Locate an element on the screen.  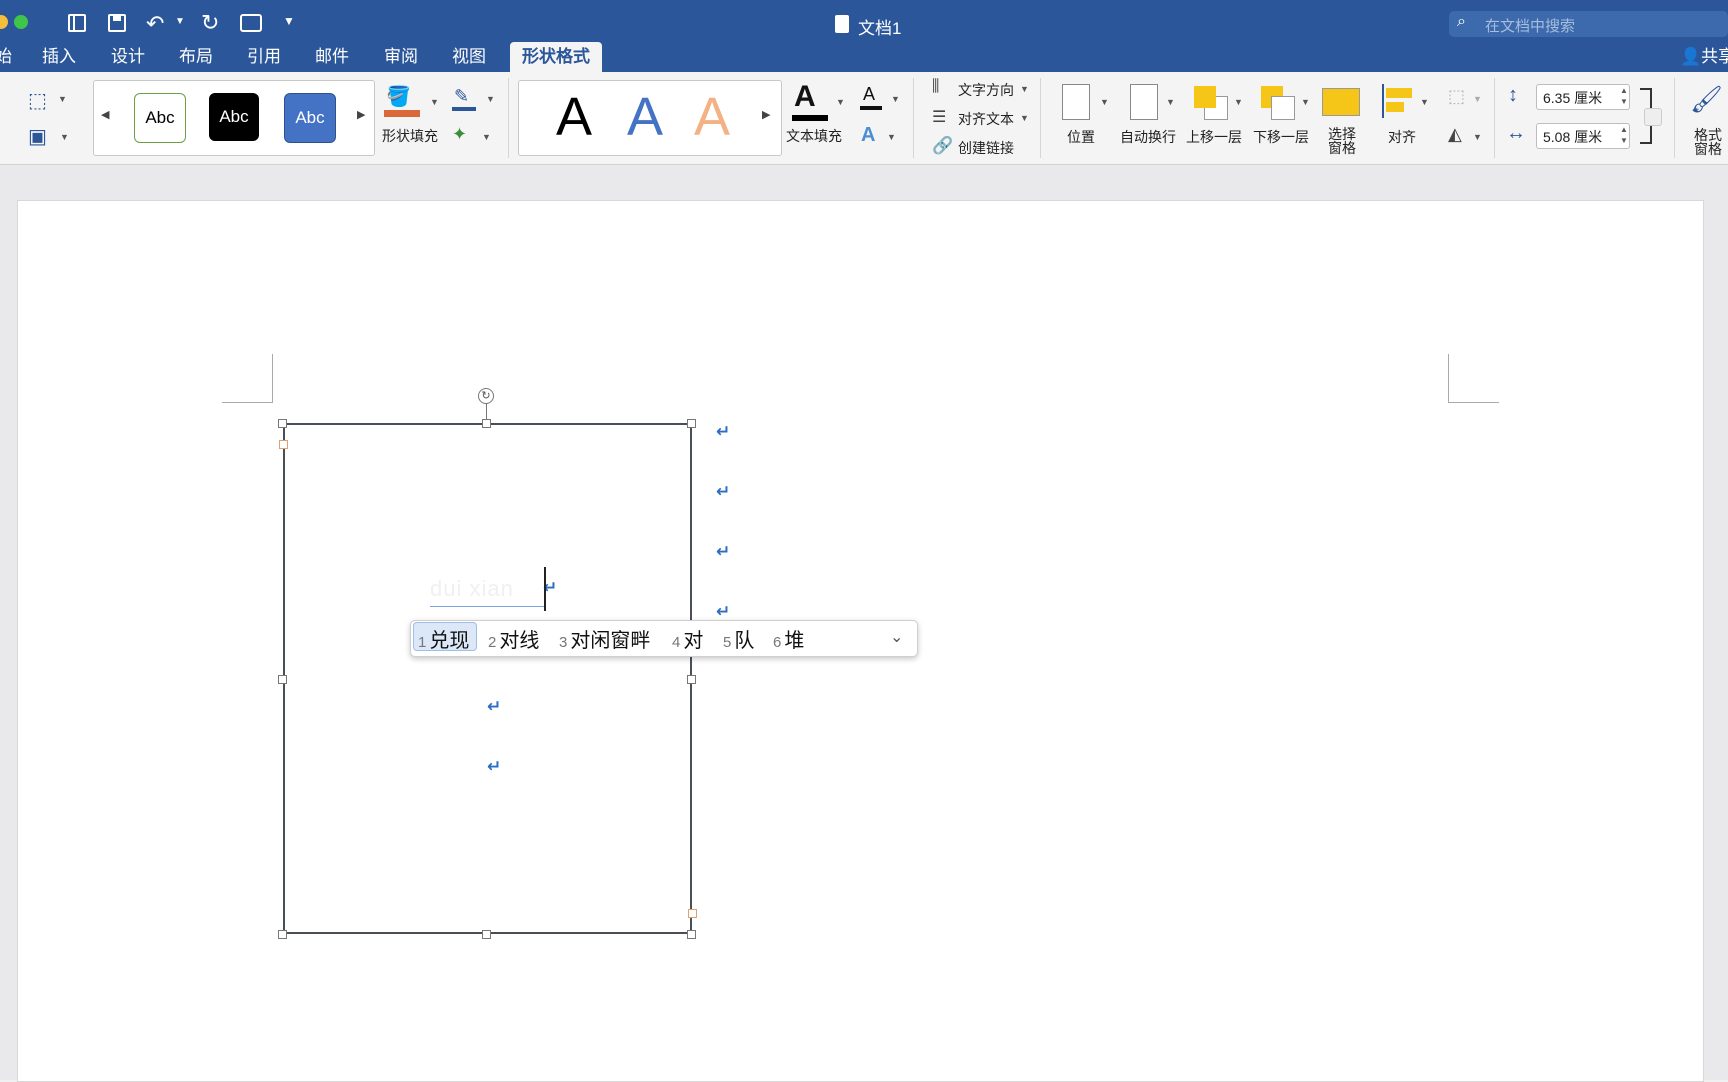
wordart-style-black: A is located at coordinates (574, 117).